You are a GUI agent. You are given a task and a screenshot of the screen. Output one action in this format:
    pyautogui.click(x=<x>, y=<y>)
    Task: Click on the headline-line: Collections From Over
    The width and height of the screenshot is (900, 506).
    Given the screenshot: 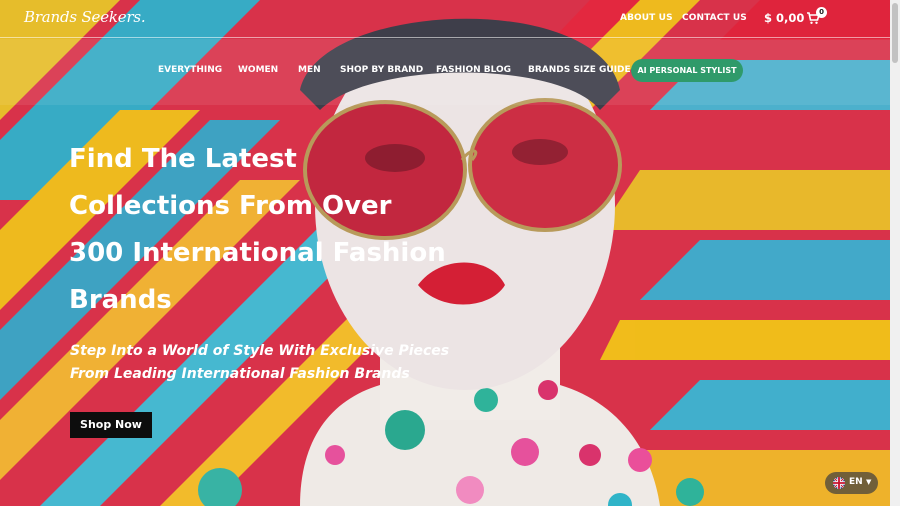 What is the action you would take?
    pyautogui.click(x=230, y=206)
    